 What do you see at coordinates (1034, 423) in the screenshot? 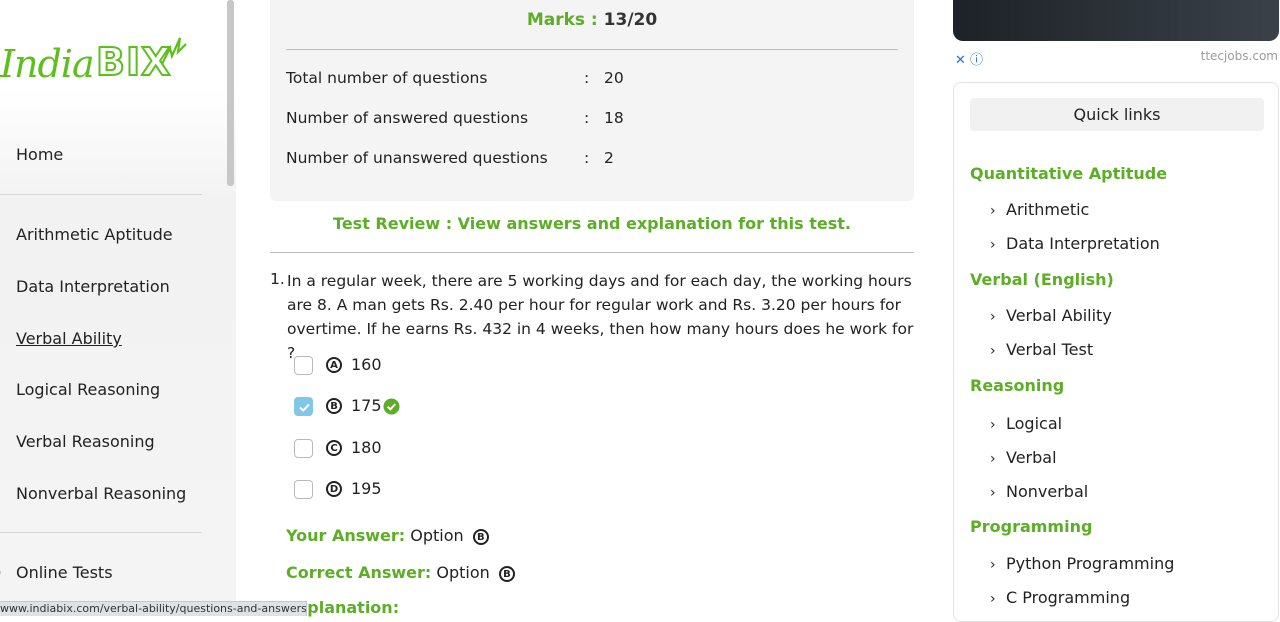
I see `quick-link-label: Logical` at bounding box center [1034, 423].